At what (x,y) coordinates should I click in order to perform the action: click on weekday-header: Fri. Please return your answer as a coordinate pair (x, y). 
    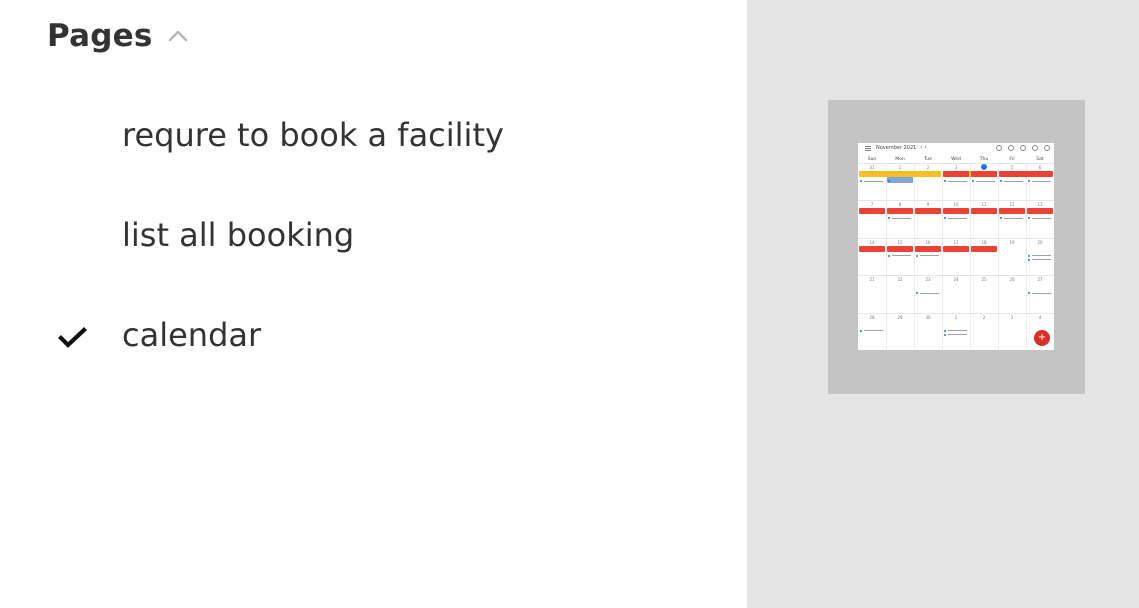
    Looking at the image, I should click on (1012, 159).